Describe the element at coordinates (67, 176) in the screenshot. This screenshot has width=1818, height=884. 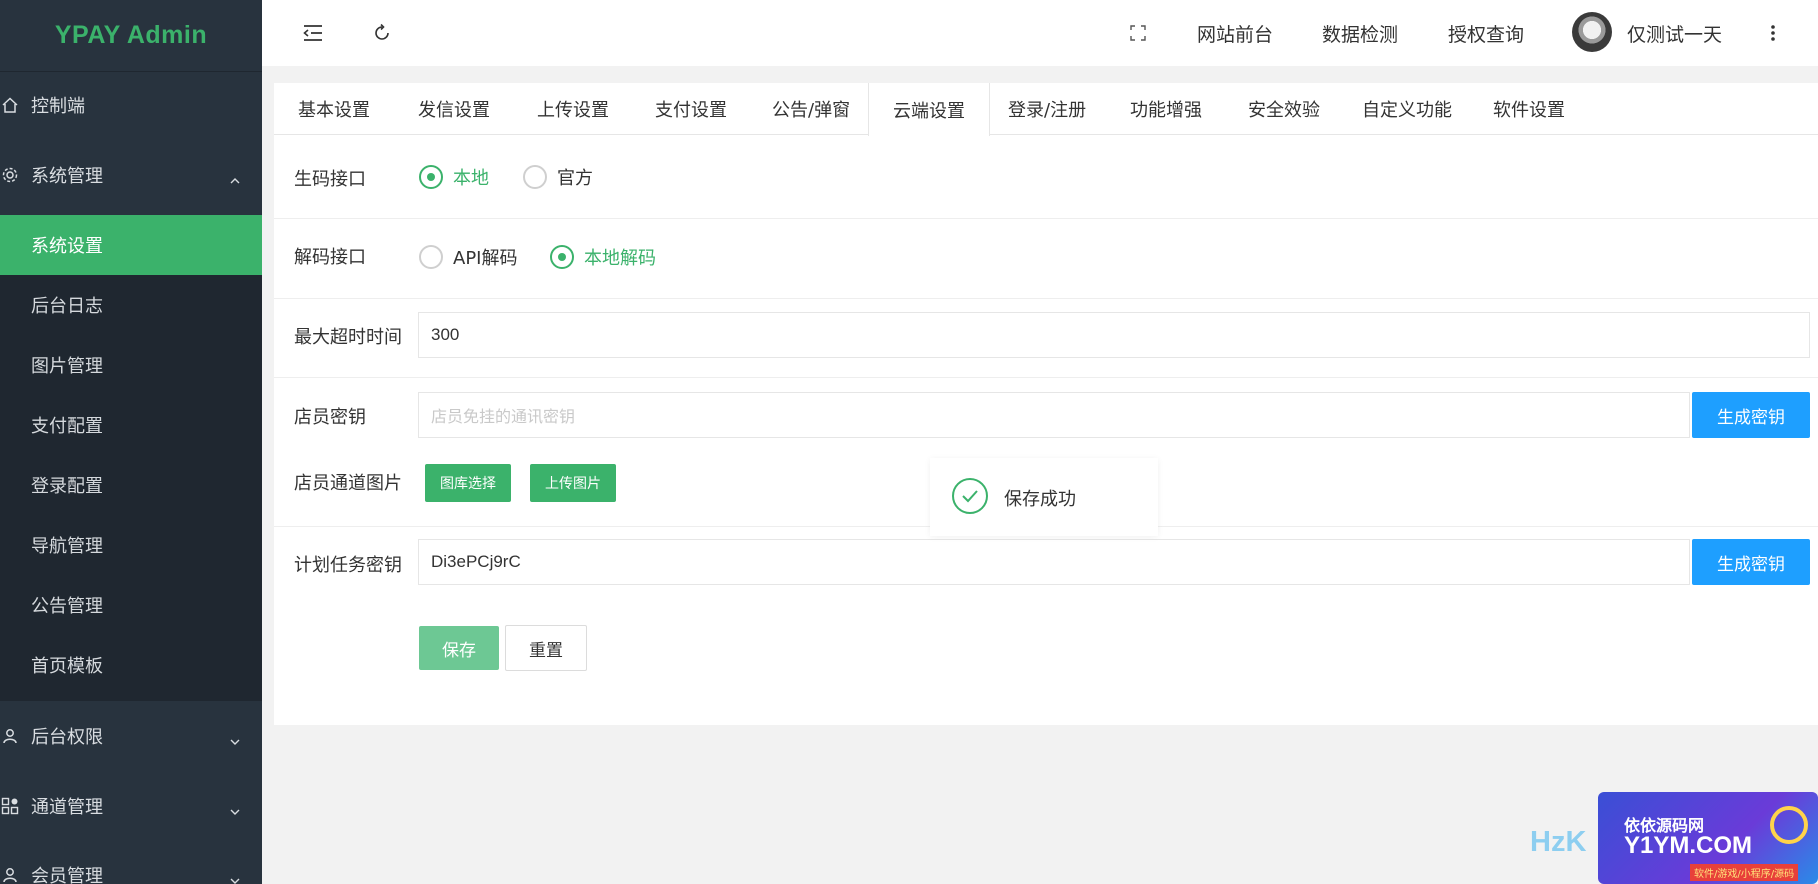
I see `sidebar-item-label: 系统管理` at that location.